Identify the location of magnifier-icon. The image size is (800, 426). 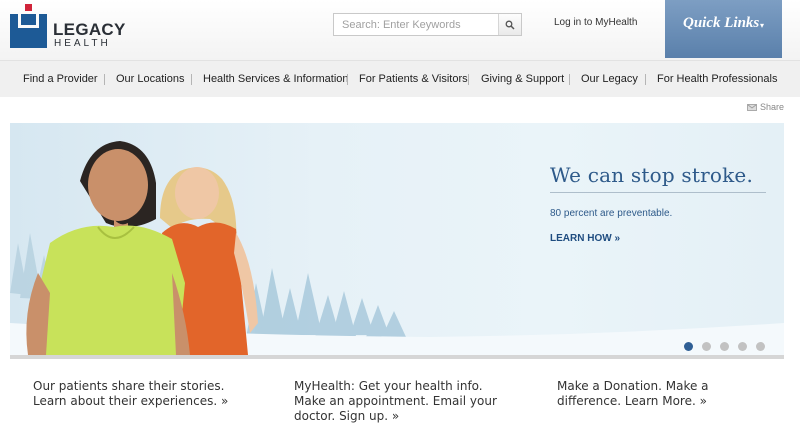
(510, 25).